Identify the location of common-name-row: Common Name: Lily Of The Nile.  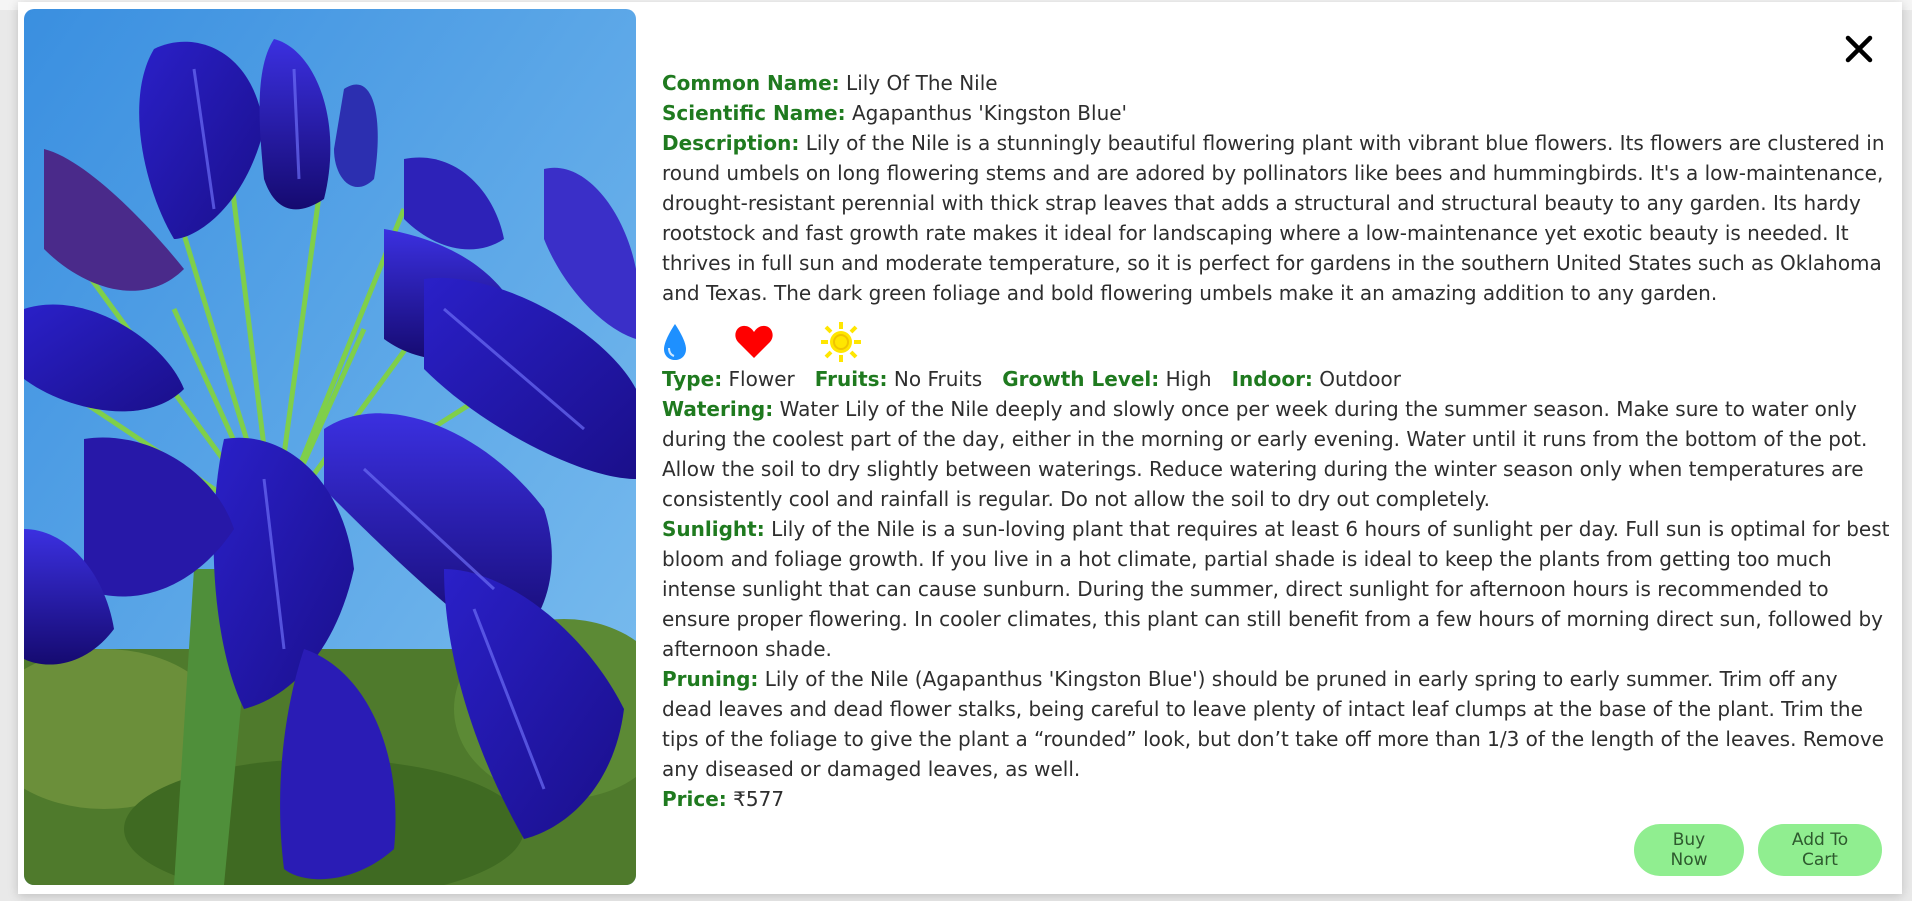
(1277, 83).